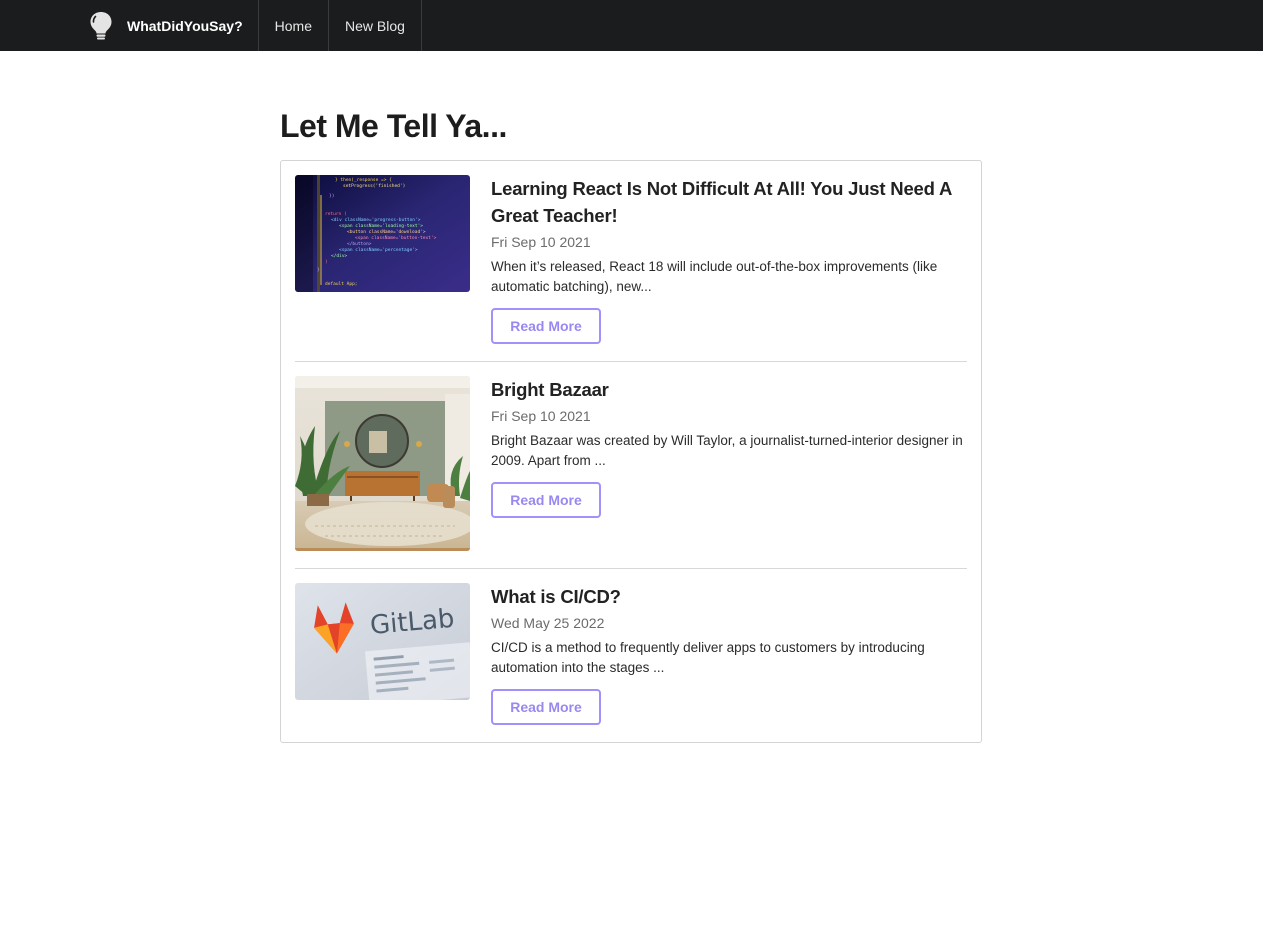 This screenshot has width=1263, height=936. I want to click on svg-text: </button>, so click(359, 244).